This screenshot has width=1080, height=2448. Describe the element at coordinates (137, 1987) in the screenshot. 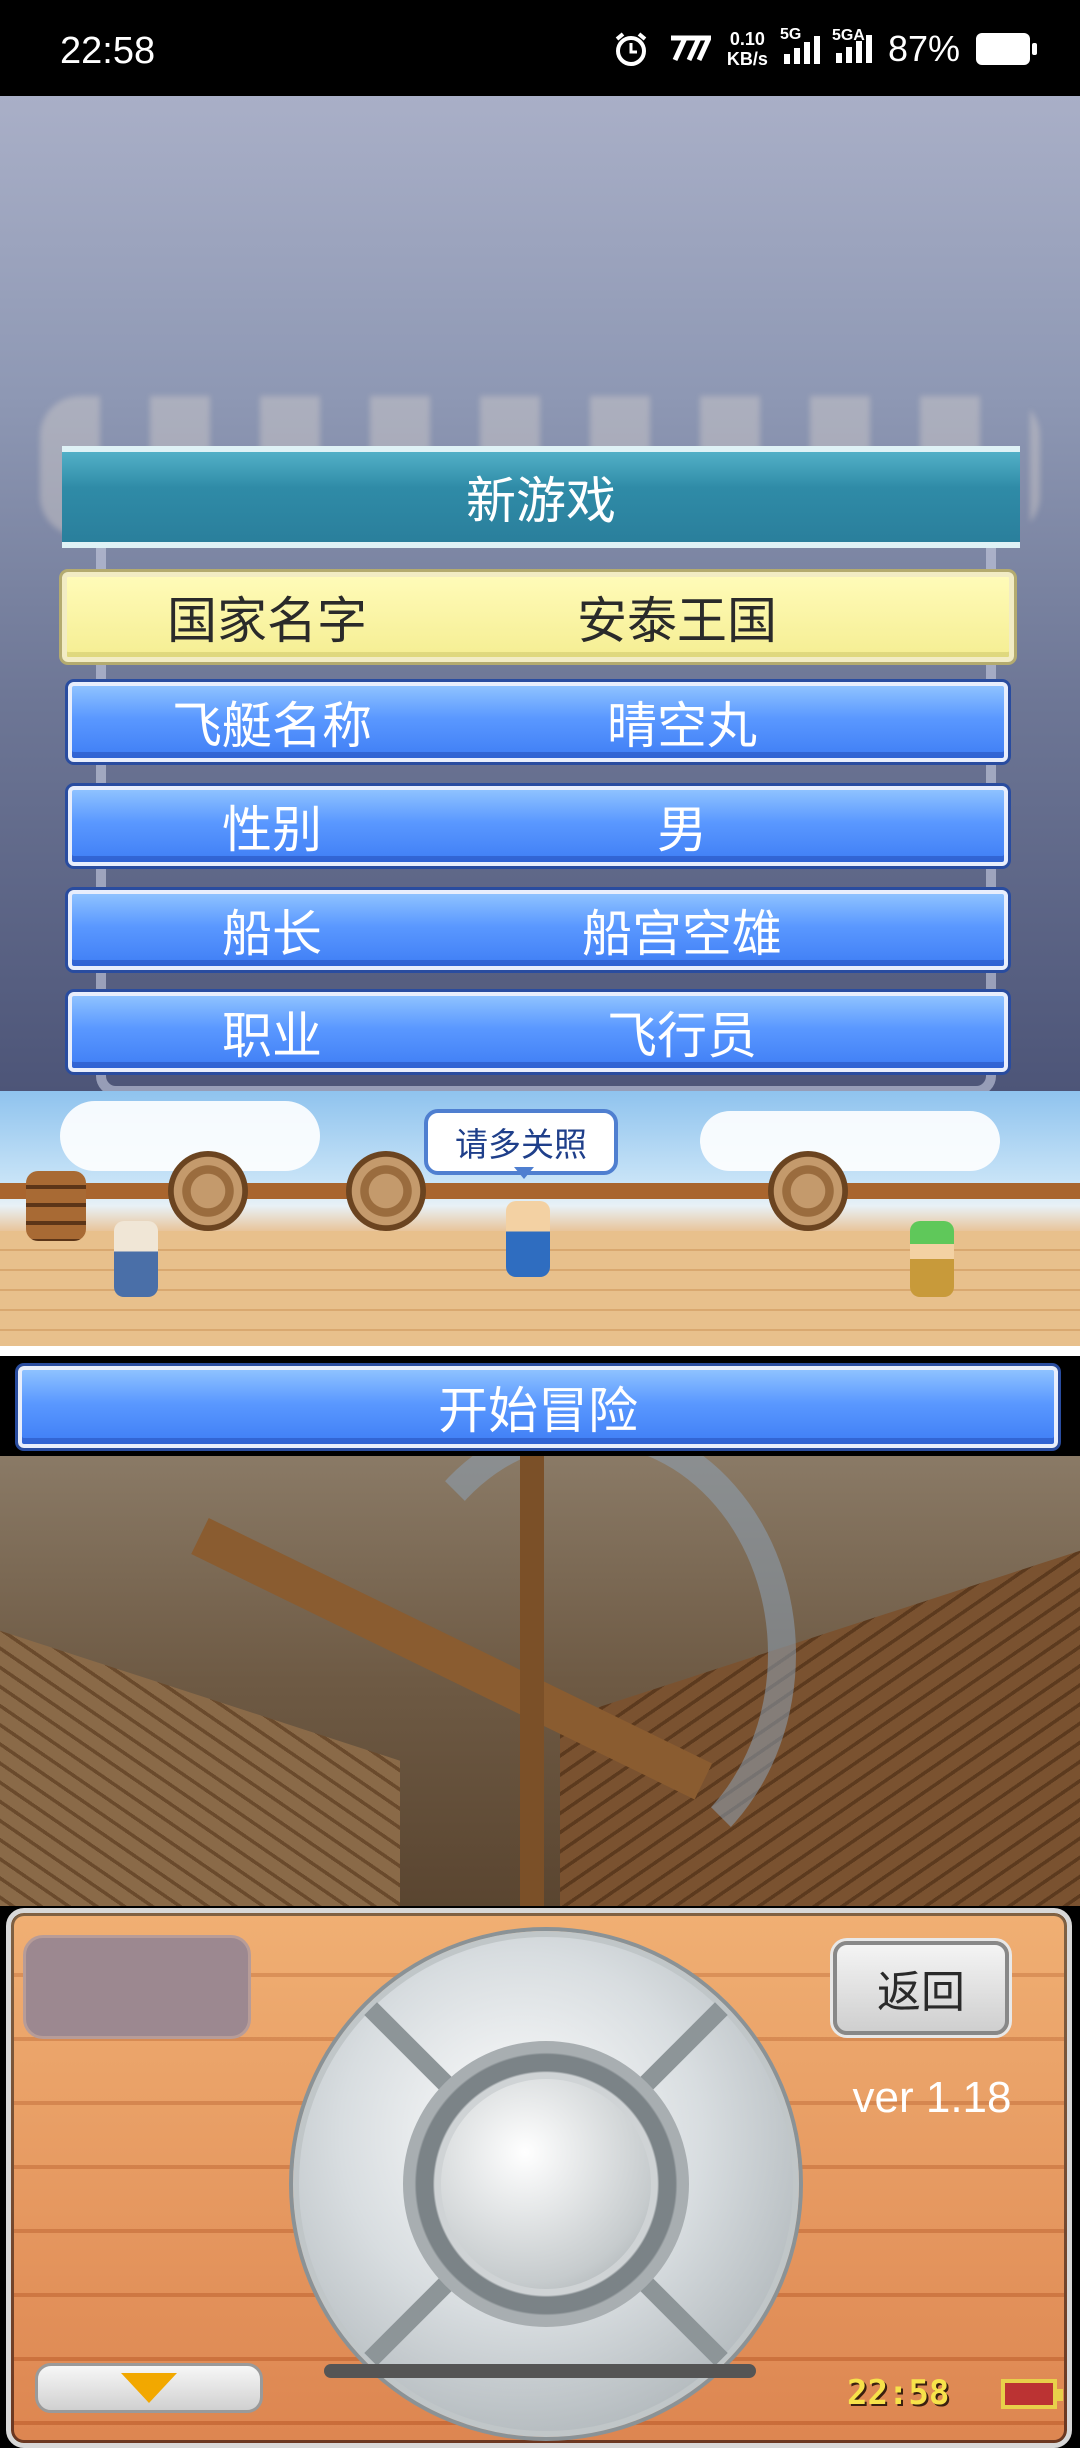

I see `blank-slot` at that location.